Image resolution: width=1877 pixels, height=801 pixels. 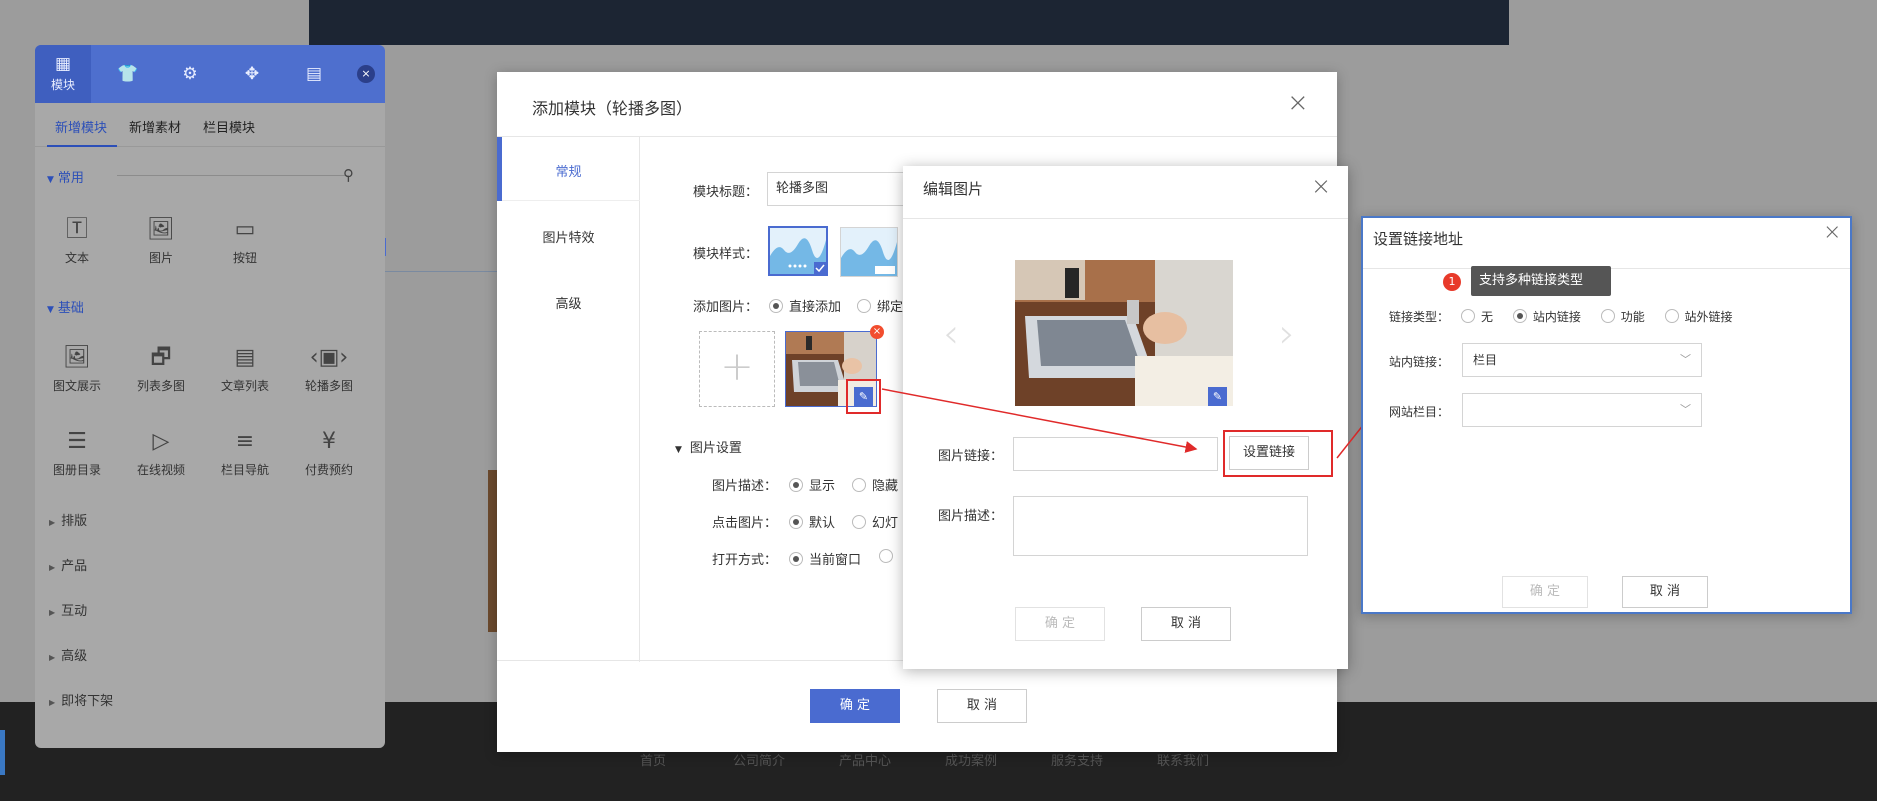 What do you see at coordinates (1487, 317) in the screenshot?
I see `link-type-none-label: 无` at bounding box center [1487, 317].